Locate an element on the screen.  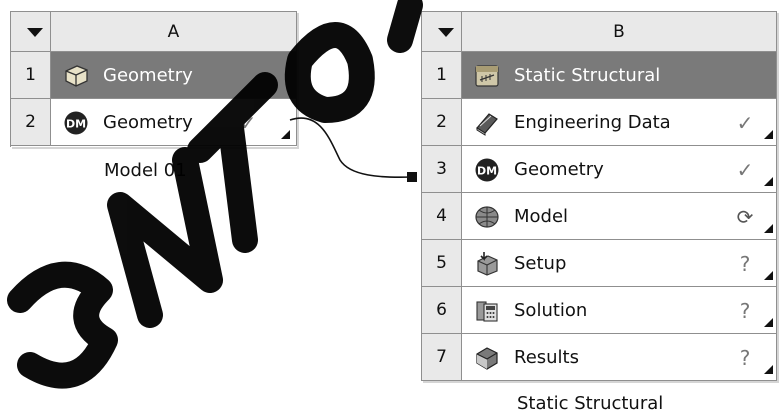
static-structural-icon is located at coordinates (487, 76).